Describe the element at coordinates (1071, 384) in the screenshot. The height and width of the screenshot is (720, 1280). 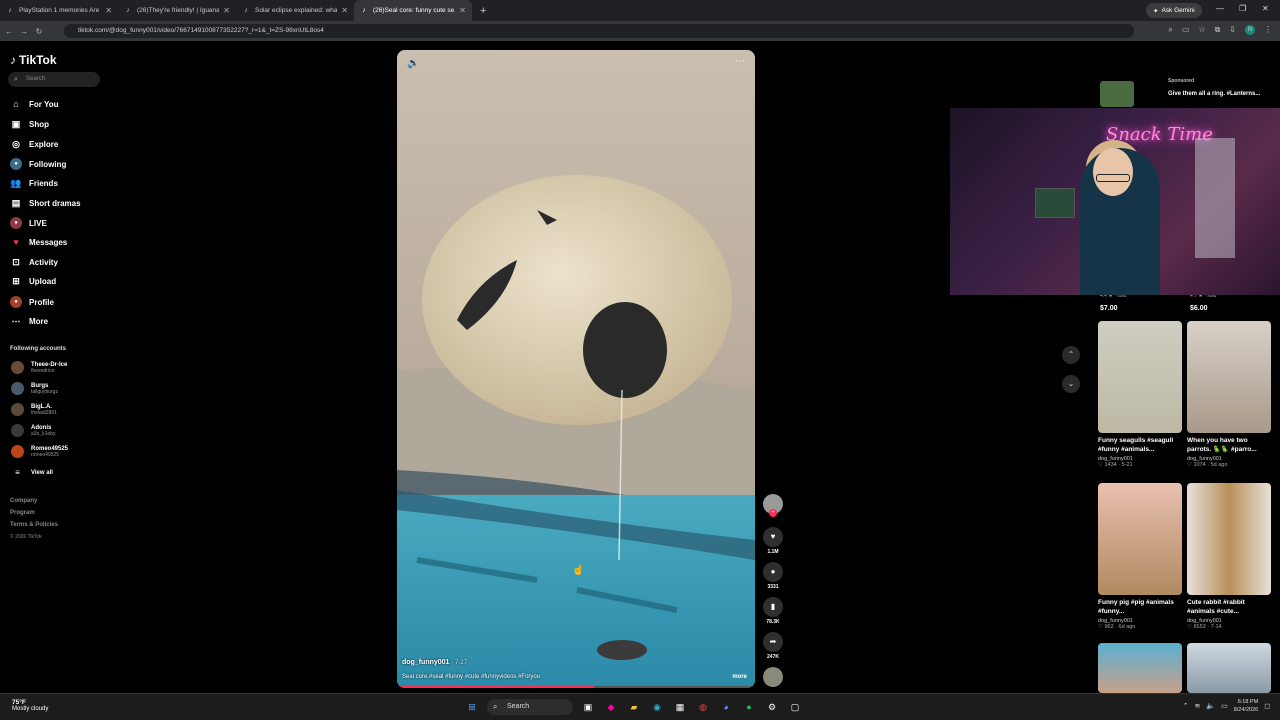
I see `chevron-down-icon: ⌄` at that location.